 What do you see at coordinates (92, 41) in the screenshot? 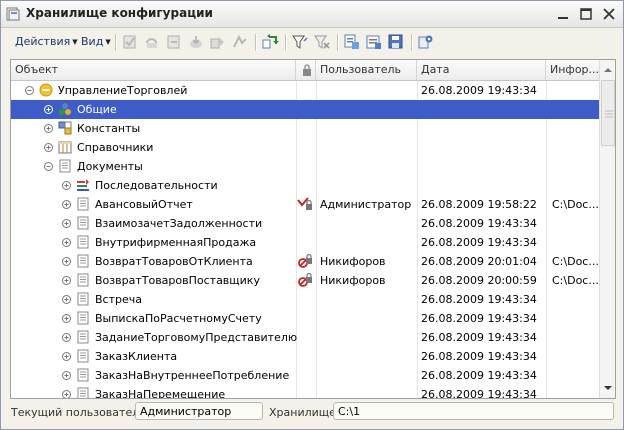
I see `view-menu-label: Вид` at bounding box center [92, 41].